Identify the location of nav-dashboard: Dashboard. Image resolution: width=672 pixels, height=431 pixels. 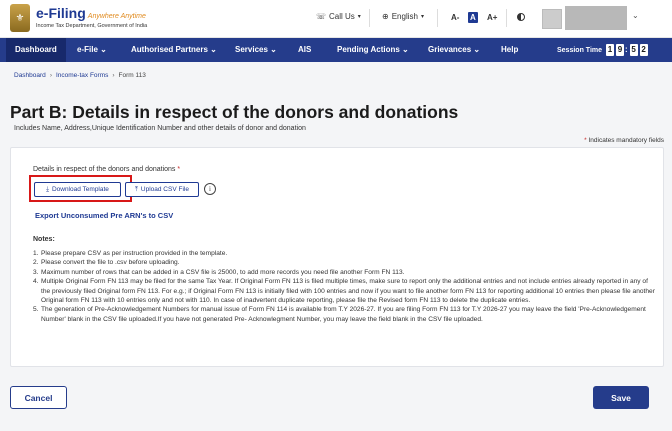
(36, 50).